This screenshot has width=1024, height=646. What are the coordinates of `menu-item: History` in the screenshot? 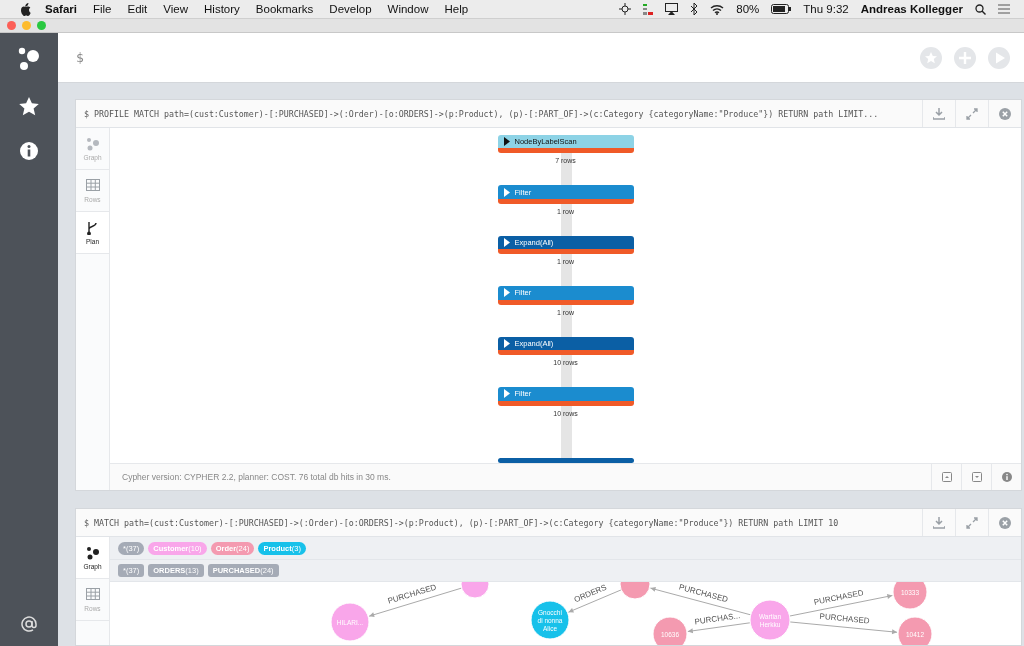 It's located at (222, 9).